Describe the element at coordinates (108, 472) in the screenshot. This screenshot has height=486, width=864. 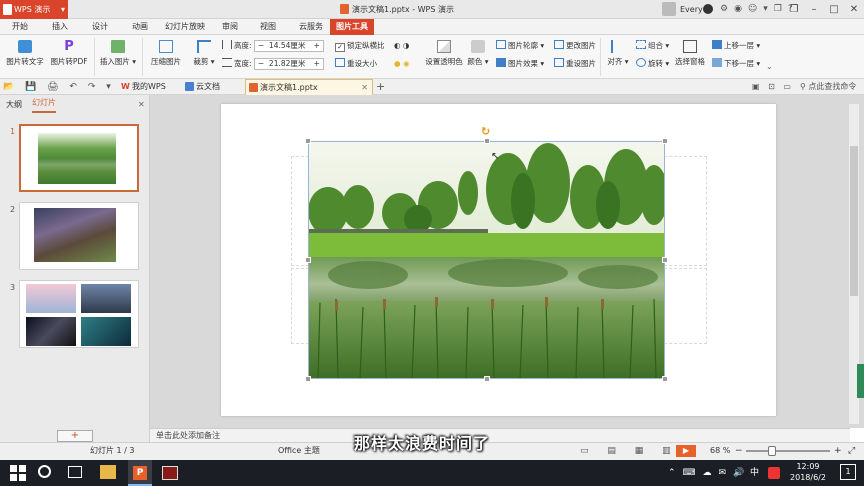
I see `file-explorer-icon` at that location.